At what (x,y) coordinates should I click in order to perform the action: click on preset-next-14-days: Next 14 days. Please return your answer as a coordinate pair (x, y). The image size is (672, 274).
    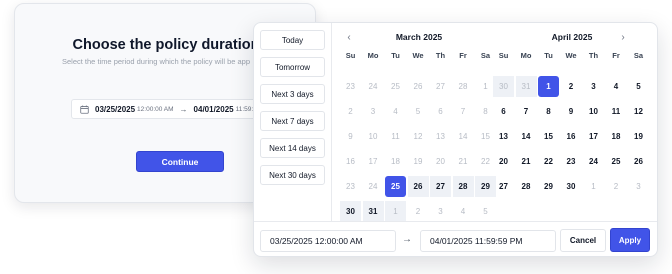
    Looking at the image, I should click on (292, 148).